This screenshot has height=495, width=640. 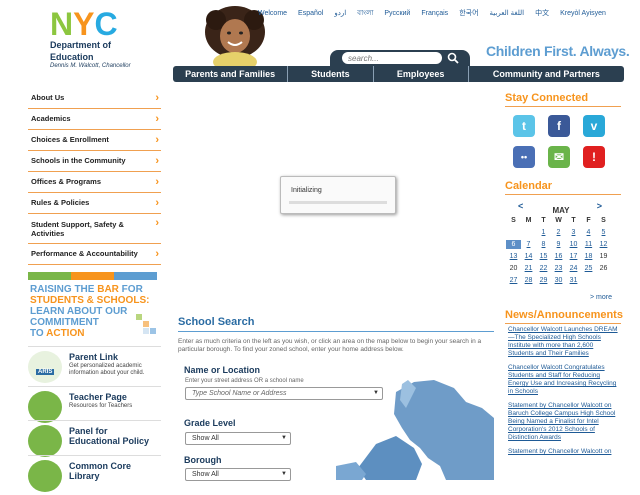 I want to click on alert-icon: !, so click(x=594, y=157).